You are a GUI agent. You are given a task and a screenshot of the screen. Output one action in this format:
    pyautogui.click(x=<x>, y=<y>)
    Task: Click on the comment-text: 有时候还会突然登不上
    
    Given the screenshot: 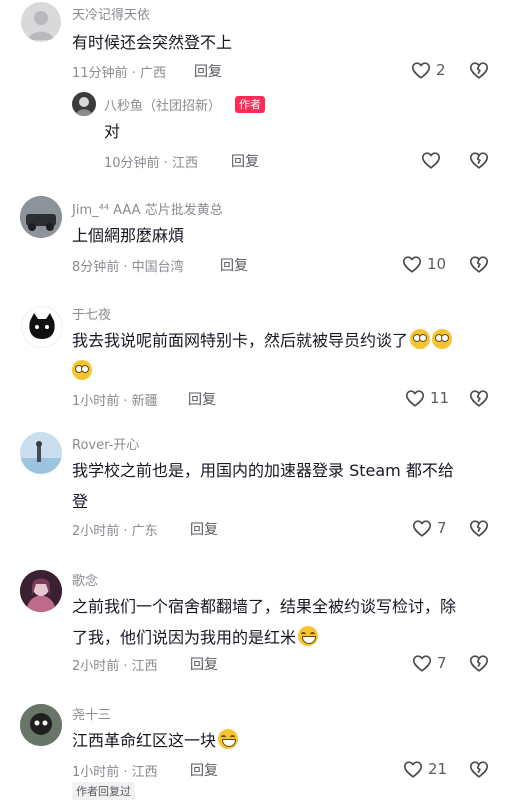 What is the action you would take?
    pyautogui.click(x=152, y=42)
    